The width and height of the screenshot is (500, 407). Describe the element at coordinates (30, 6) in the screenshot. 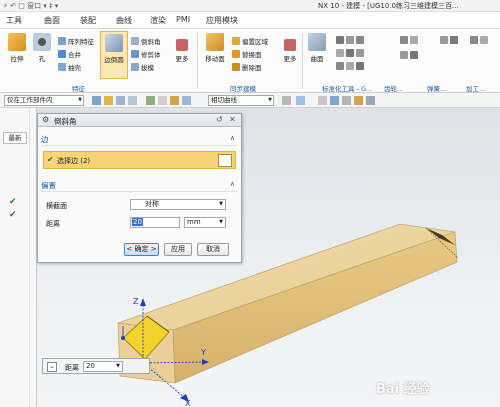

I see `quick-access-toolbar: ⚡ ↶ ▢ 窗口 ▾ ‡ ▾` at that location.